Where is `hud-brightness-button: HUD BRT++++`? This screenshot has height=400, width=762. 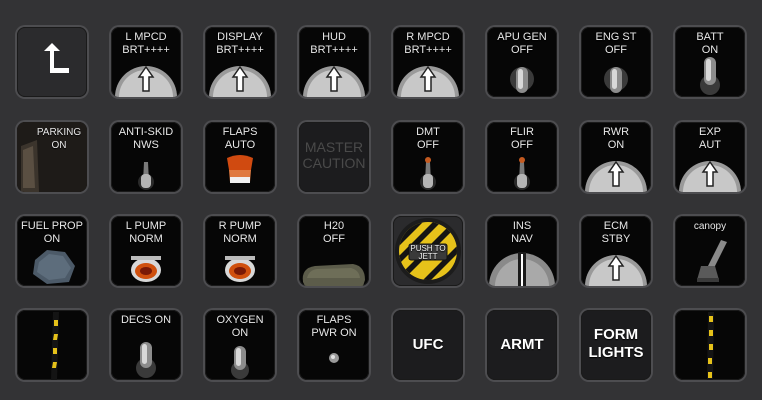
hud-brightness-button: HUD BRT++++ is located at coordinates (334, 62).